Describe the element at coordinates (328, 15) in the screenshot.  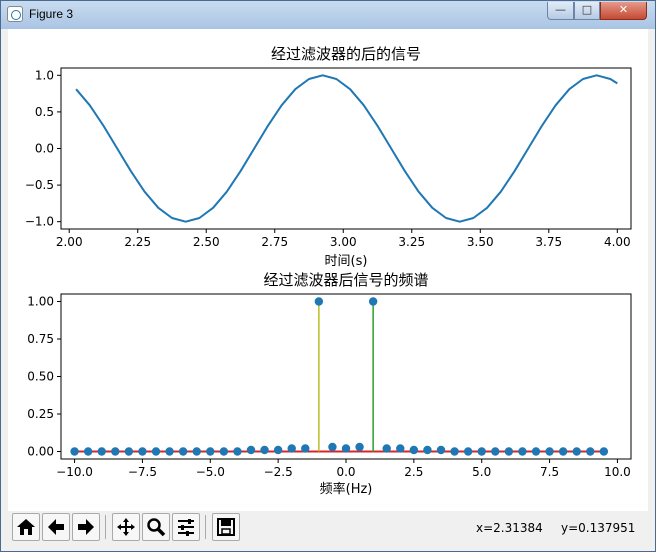
I see `title-bar: Figure 3 — □ ✕` at that location.